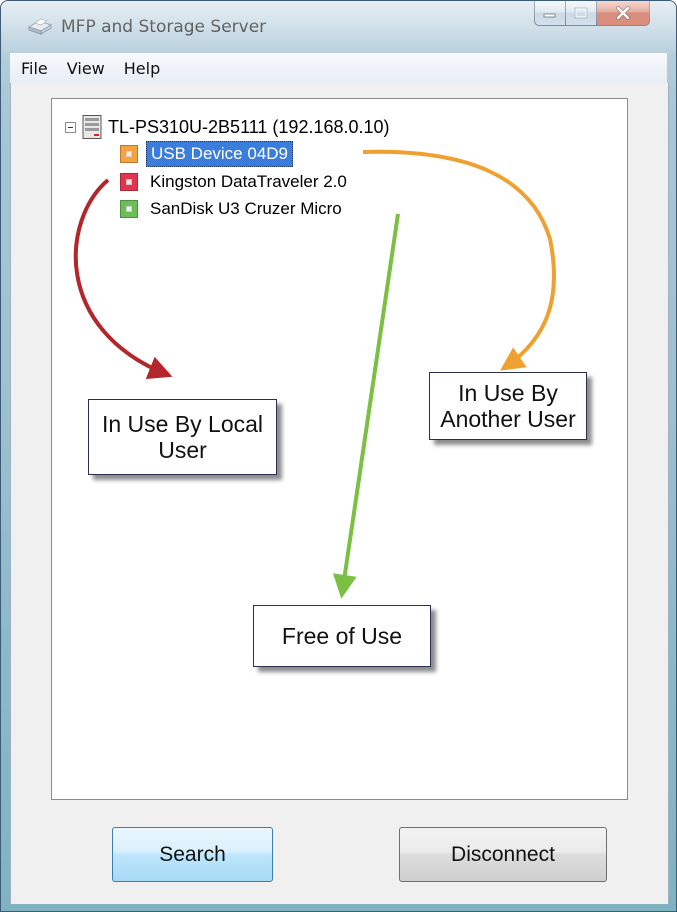  Describe the element at coordinates (70, 127) in the screenshot. I see `collapse-toggle` at that location.